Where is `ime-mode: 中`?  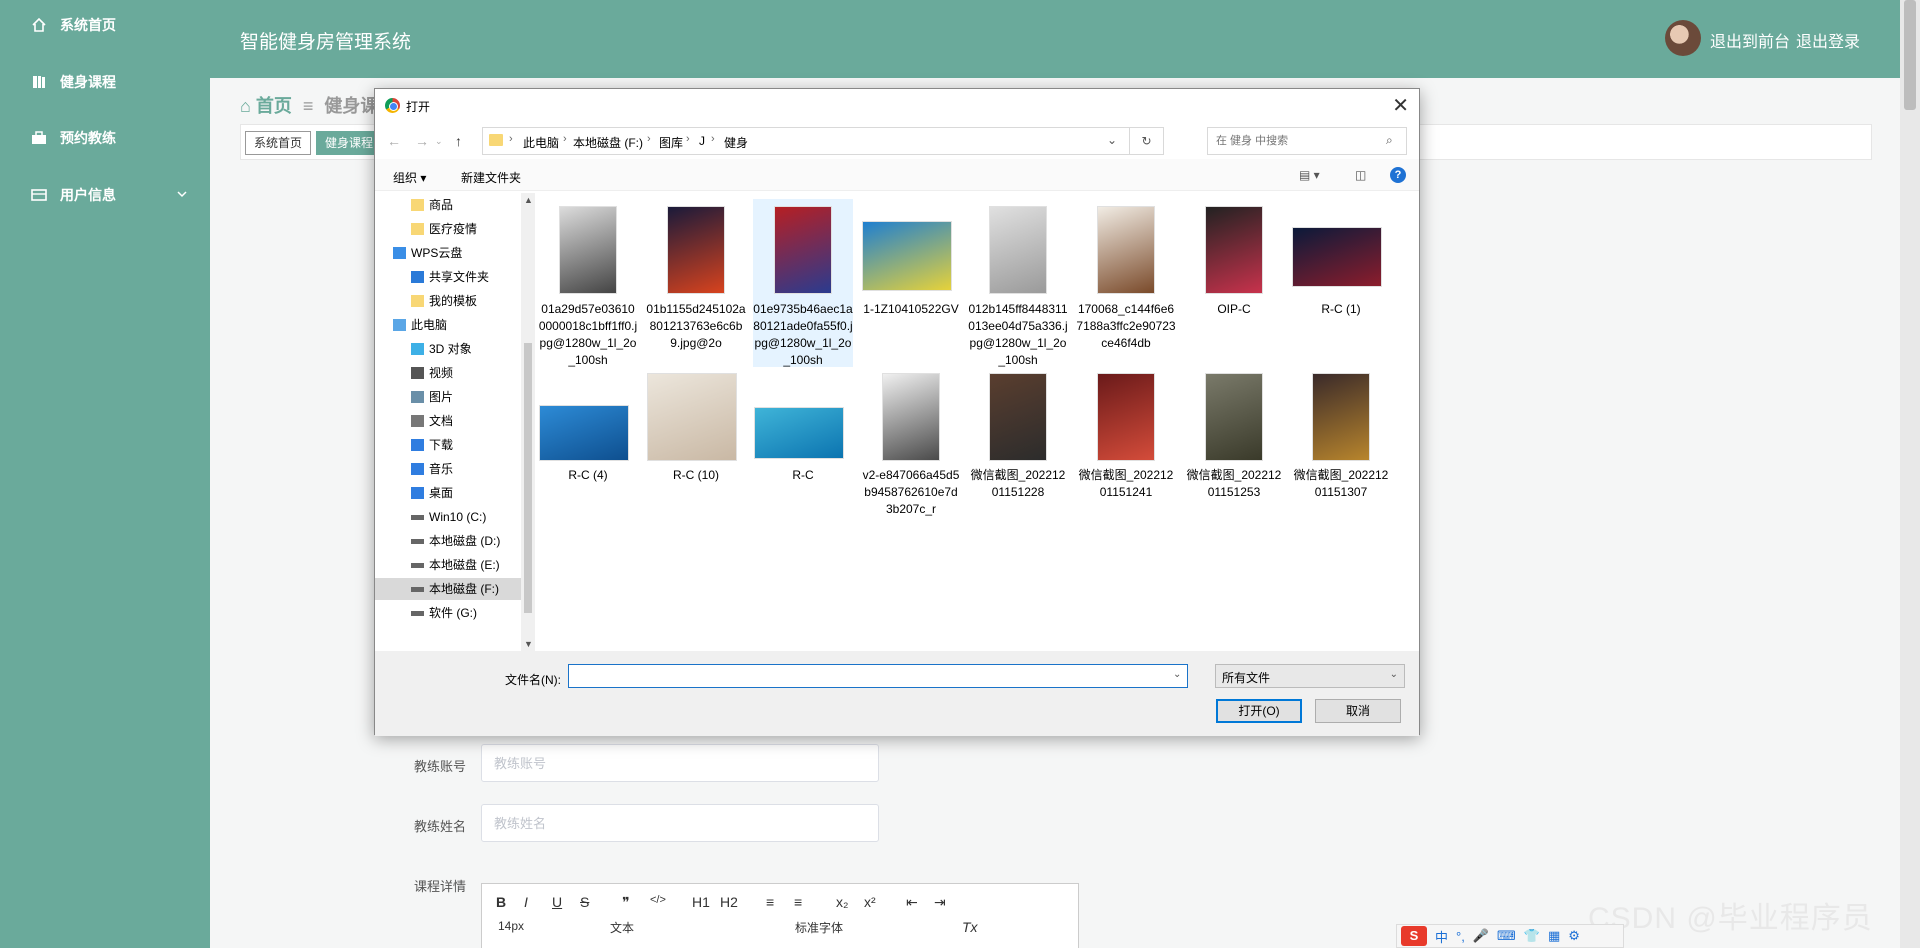 ime-mode: 中 is located at coordinates (1441, 936).